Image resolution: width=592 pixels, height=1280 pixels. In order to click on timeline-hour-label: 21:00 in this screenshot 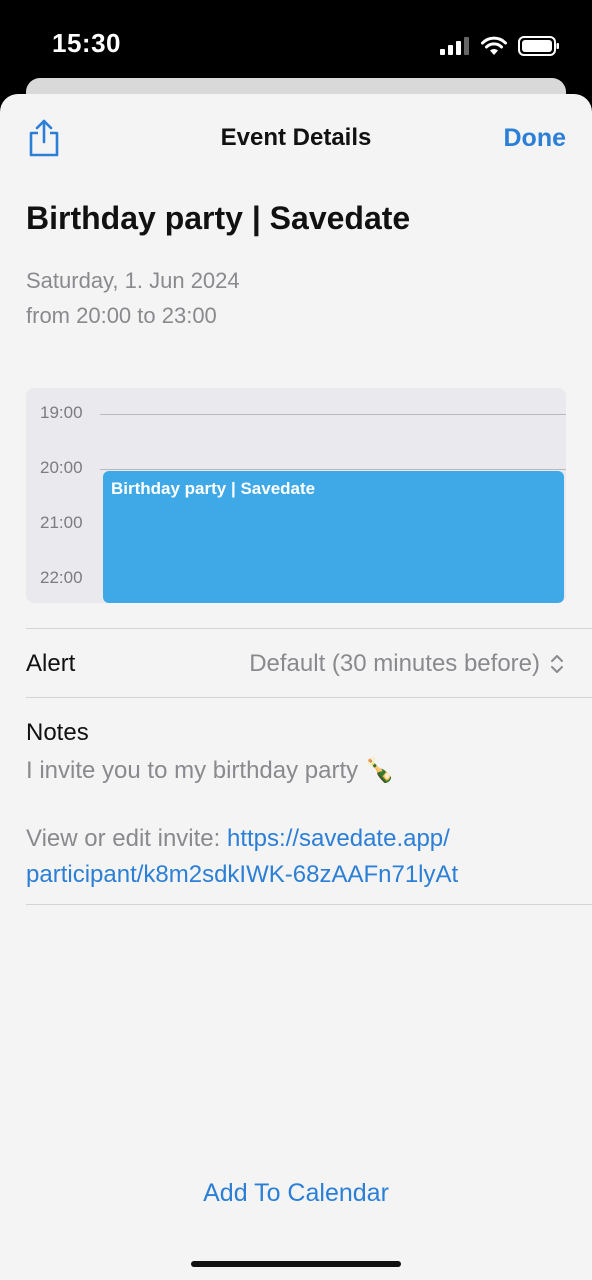, I will do `click(61, 522)`.